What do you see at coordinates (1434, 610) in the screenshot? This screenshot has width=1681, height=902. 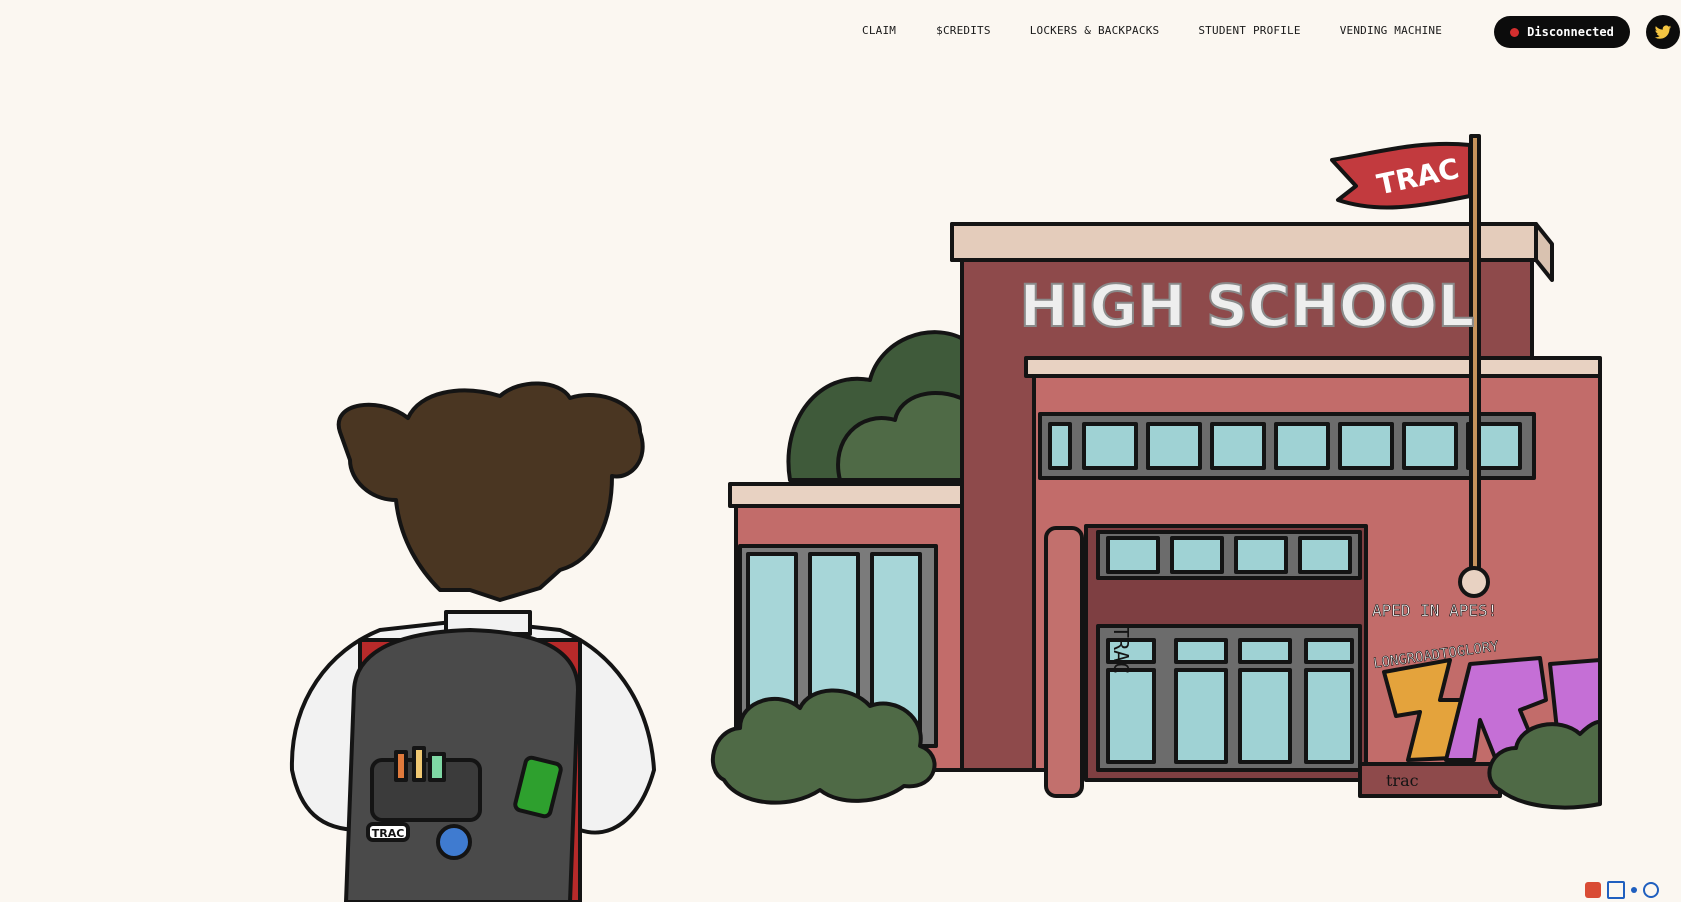 I see `graffiti-tag: APED IN APES!` at bounding box center [1434, 610].